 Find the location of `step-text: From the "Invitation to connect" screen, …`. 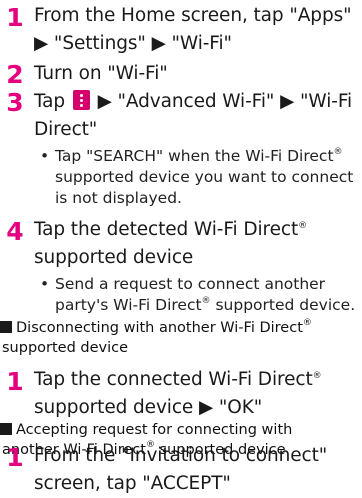

step-text: From the "Invitation to connect" screen, … is located at coordinates (196, 470).